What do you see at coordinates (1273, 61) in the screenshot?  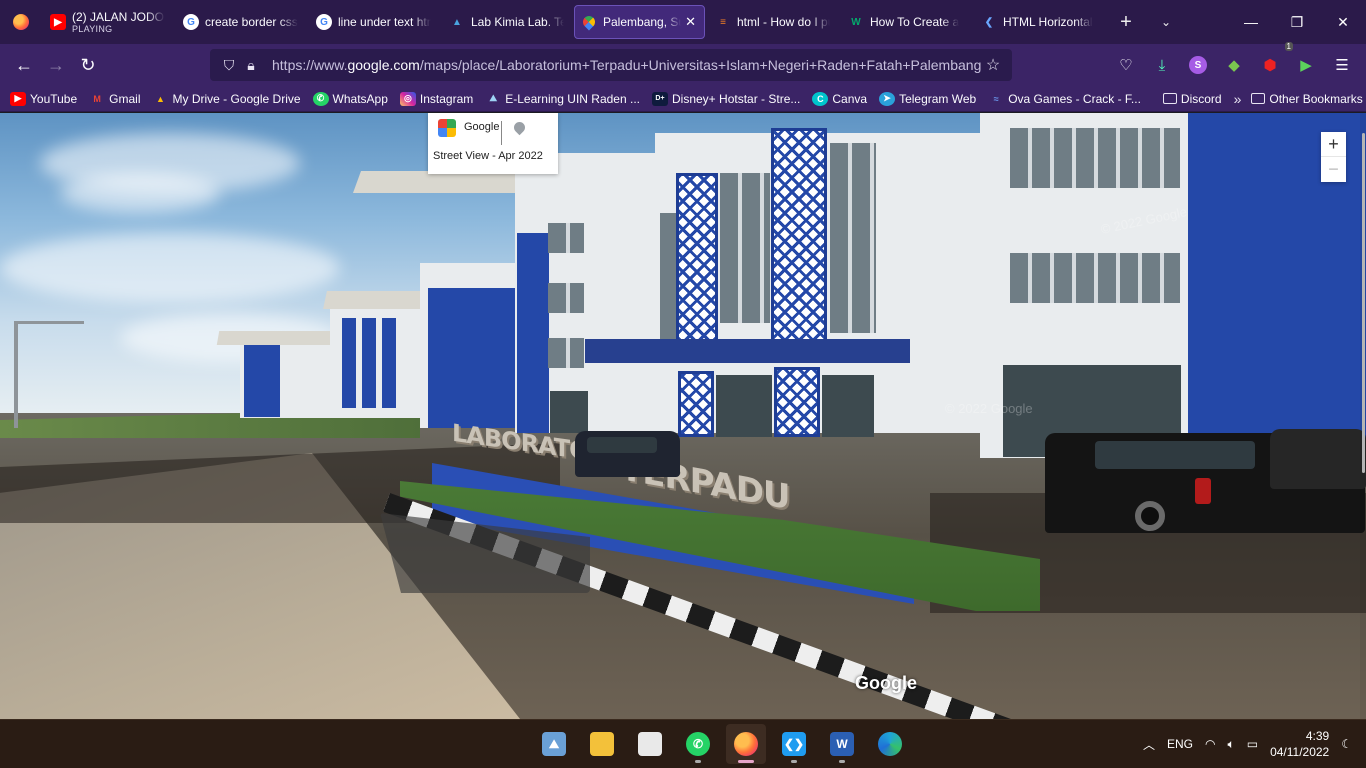 I see `adblock-icon: ⬢ 1` at bounding box center [1273, 61].